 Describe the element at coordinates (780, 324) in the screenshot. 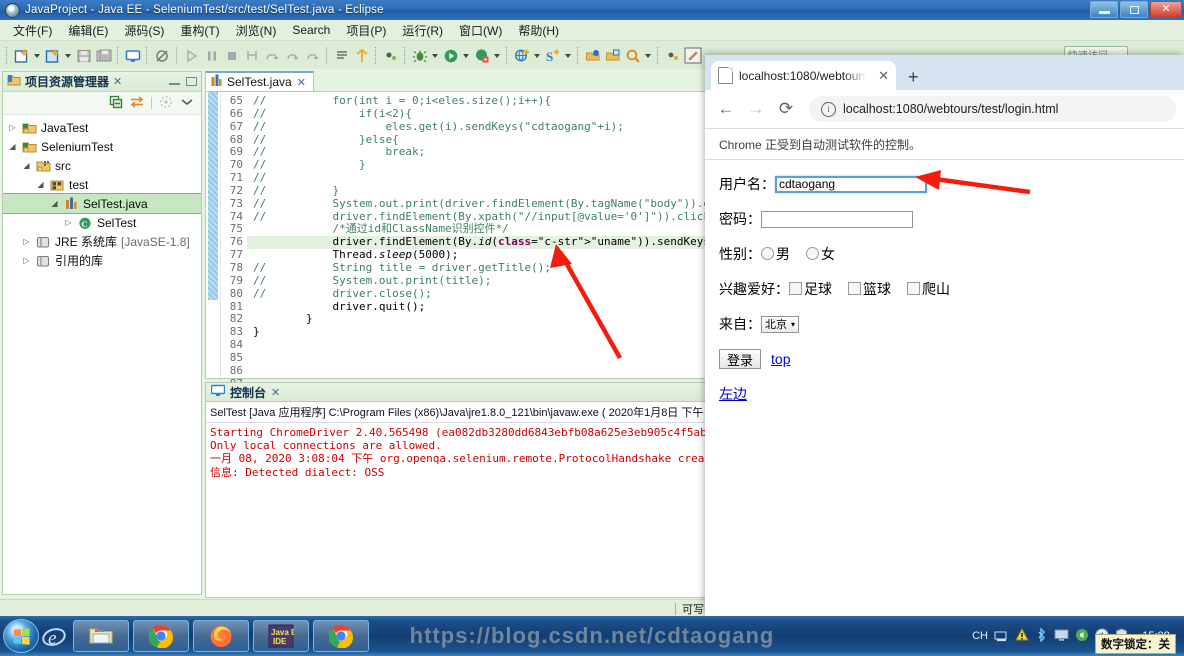

I see `from-select: 北京 ▾` at that location.